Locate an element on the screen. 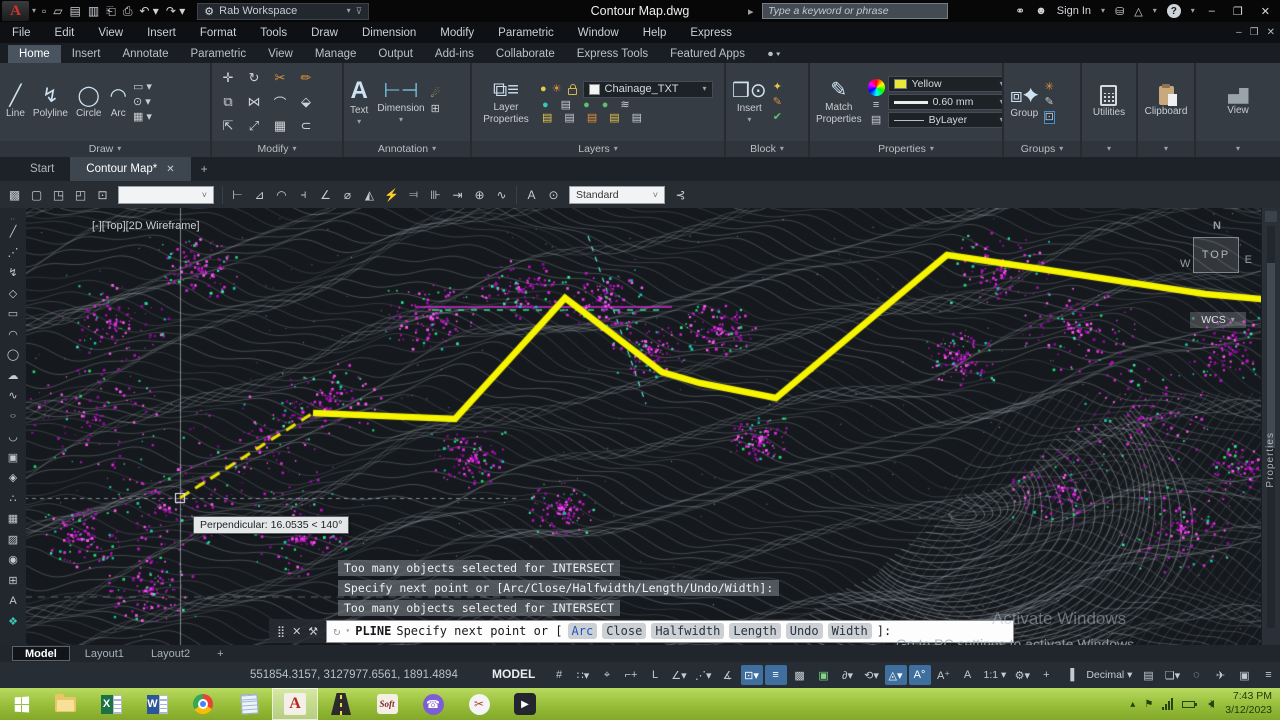  ribbon-tab: Home is located at coordinates (34, 54).